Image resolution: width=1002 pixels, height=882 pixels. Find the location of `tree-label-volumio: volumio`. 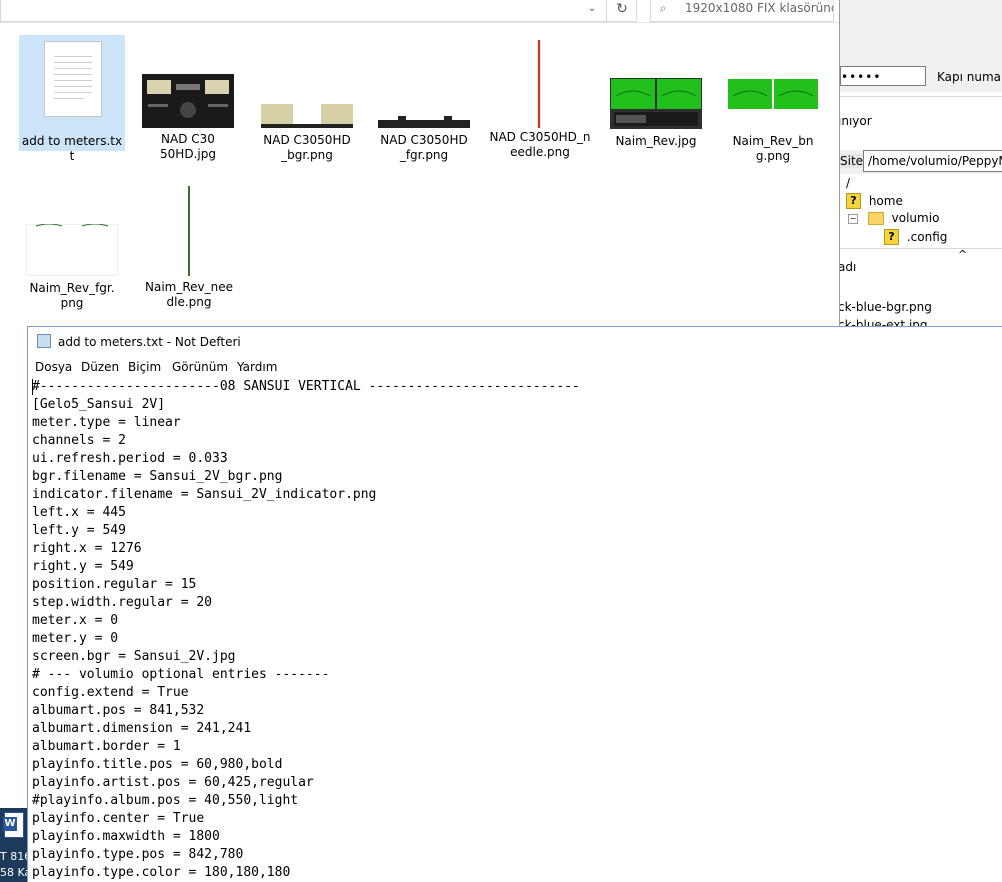

tree-label-volumio: volumio is located at coordinates (915, 218).